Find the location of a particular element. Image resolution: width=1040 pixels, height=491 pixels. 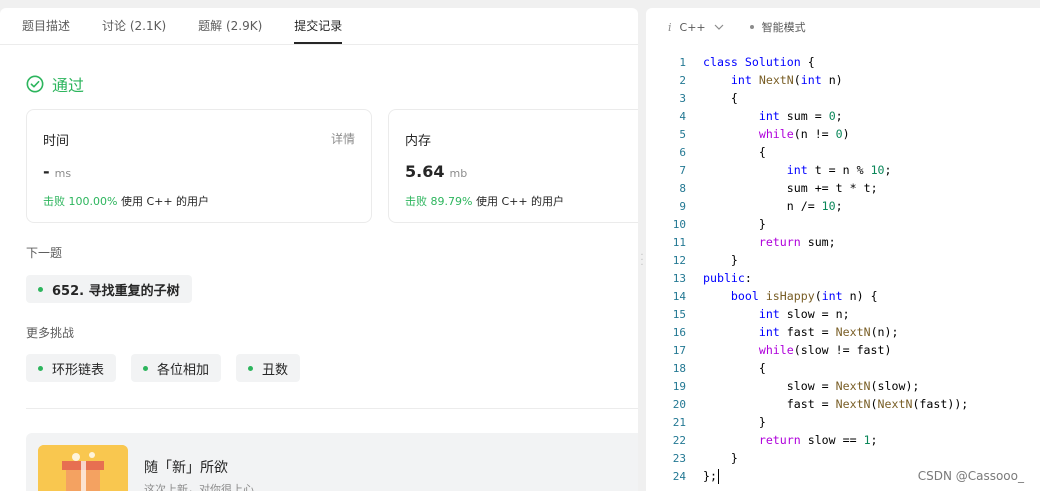

gift-box-icon is located at coordinates (83, 468).